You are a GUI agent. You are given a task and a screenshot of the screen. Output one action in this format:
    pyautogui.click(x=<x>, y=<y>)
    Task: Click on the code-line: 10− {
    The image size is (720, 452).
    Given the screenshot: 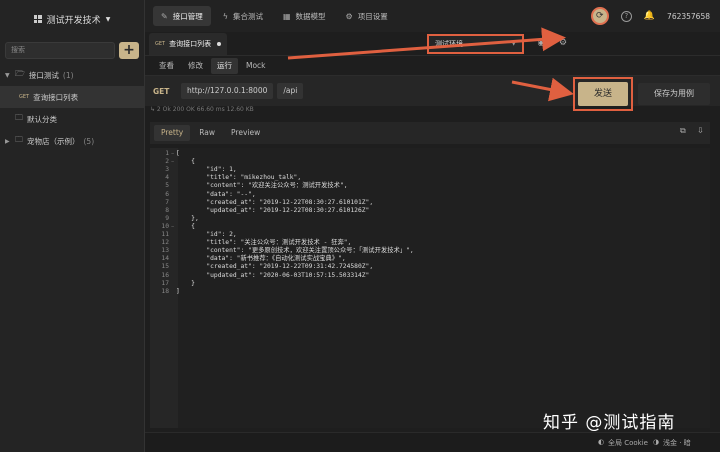 What is the action you would take?
    pyautogui.click(x=430, y=227)
    